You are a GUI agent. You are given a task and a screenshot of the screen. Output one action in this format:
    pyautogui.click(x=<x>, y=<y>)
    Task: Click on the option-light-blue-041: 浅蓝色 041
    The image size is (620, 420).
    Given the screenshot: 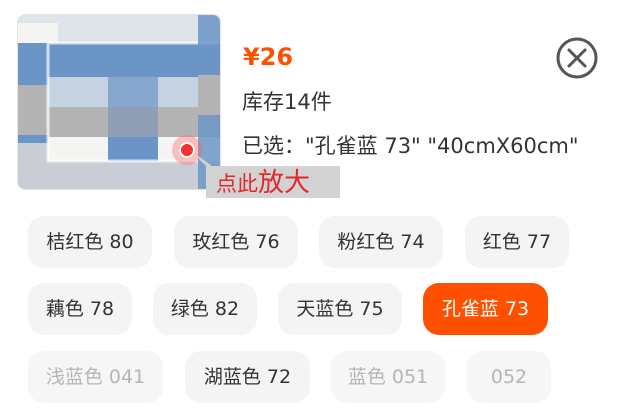 What is the action you would take?
    pyautogui.click(x=95, y=377)
    